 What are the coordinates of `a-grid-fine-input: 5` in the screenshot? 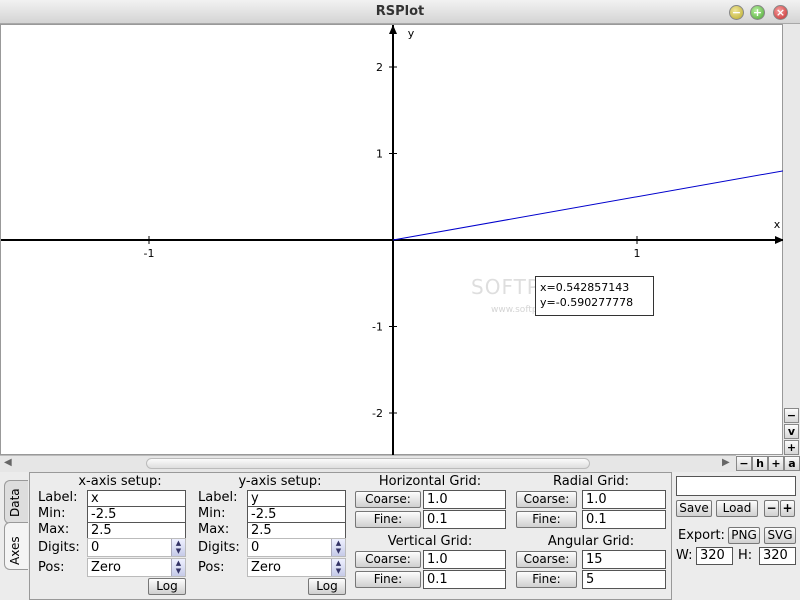 It's located at (624, 579).